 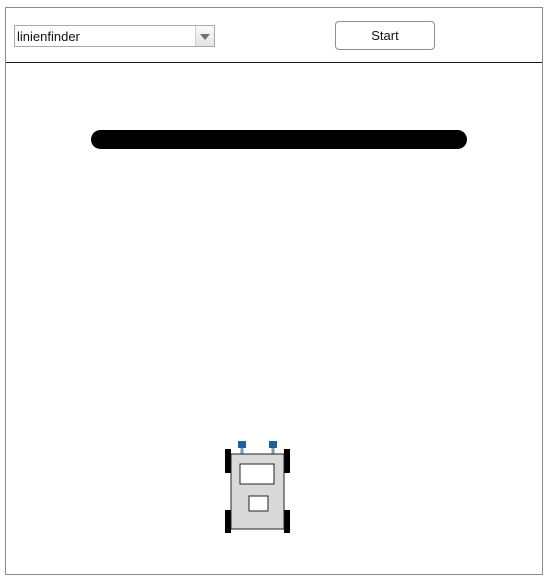 I want to click on robot-icon, so click(x=257, y=487).